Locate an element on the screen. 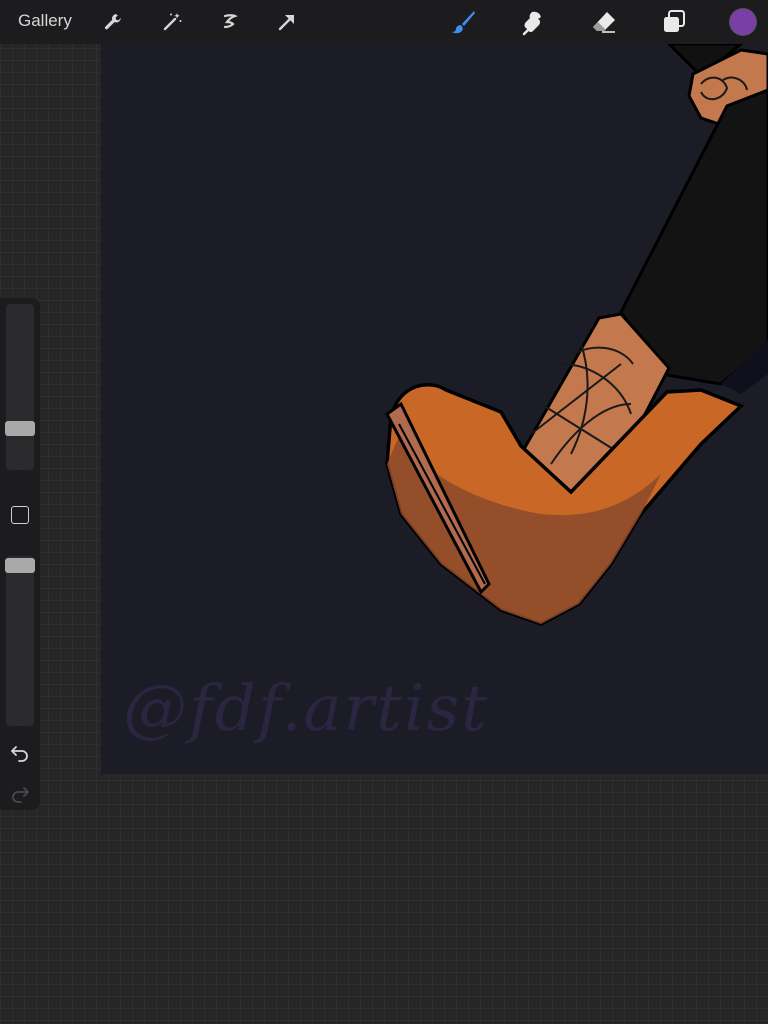 Image resolution: width=768 pixels, height=1024 pixels. brush-icon is located at coordinates (463, 22).